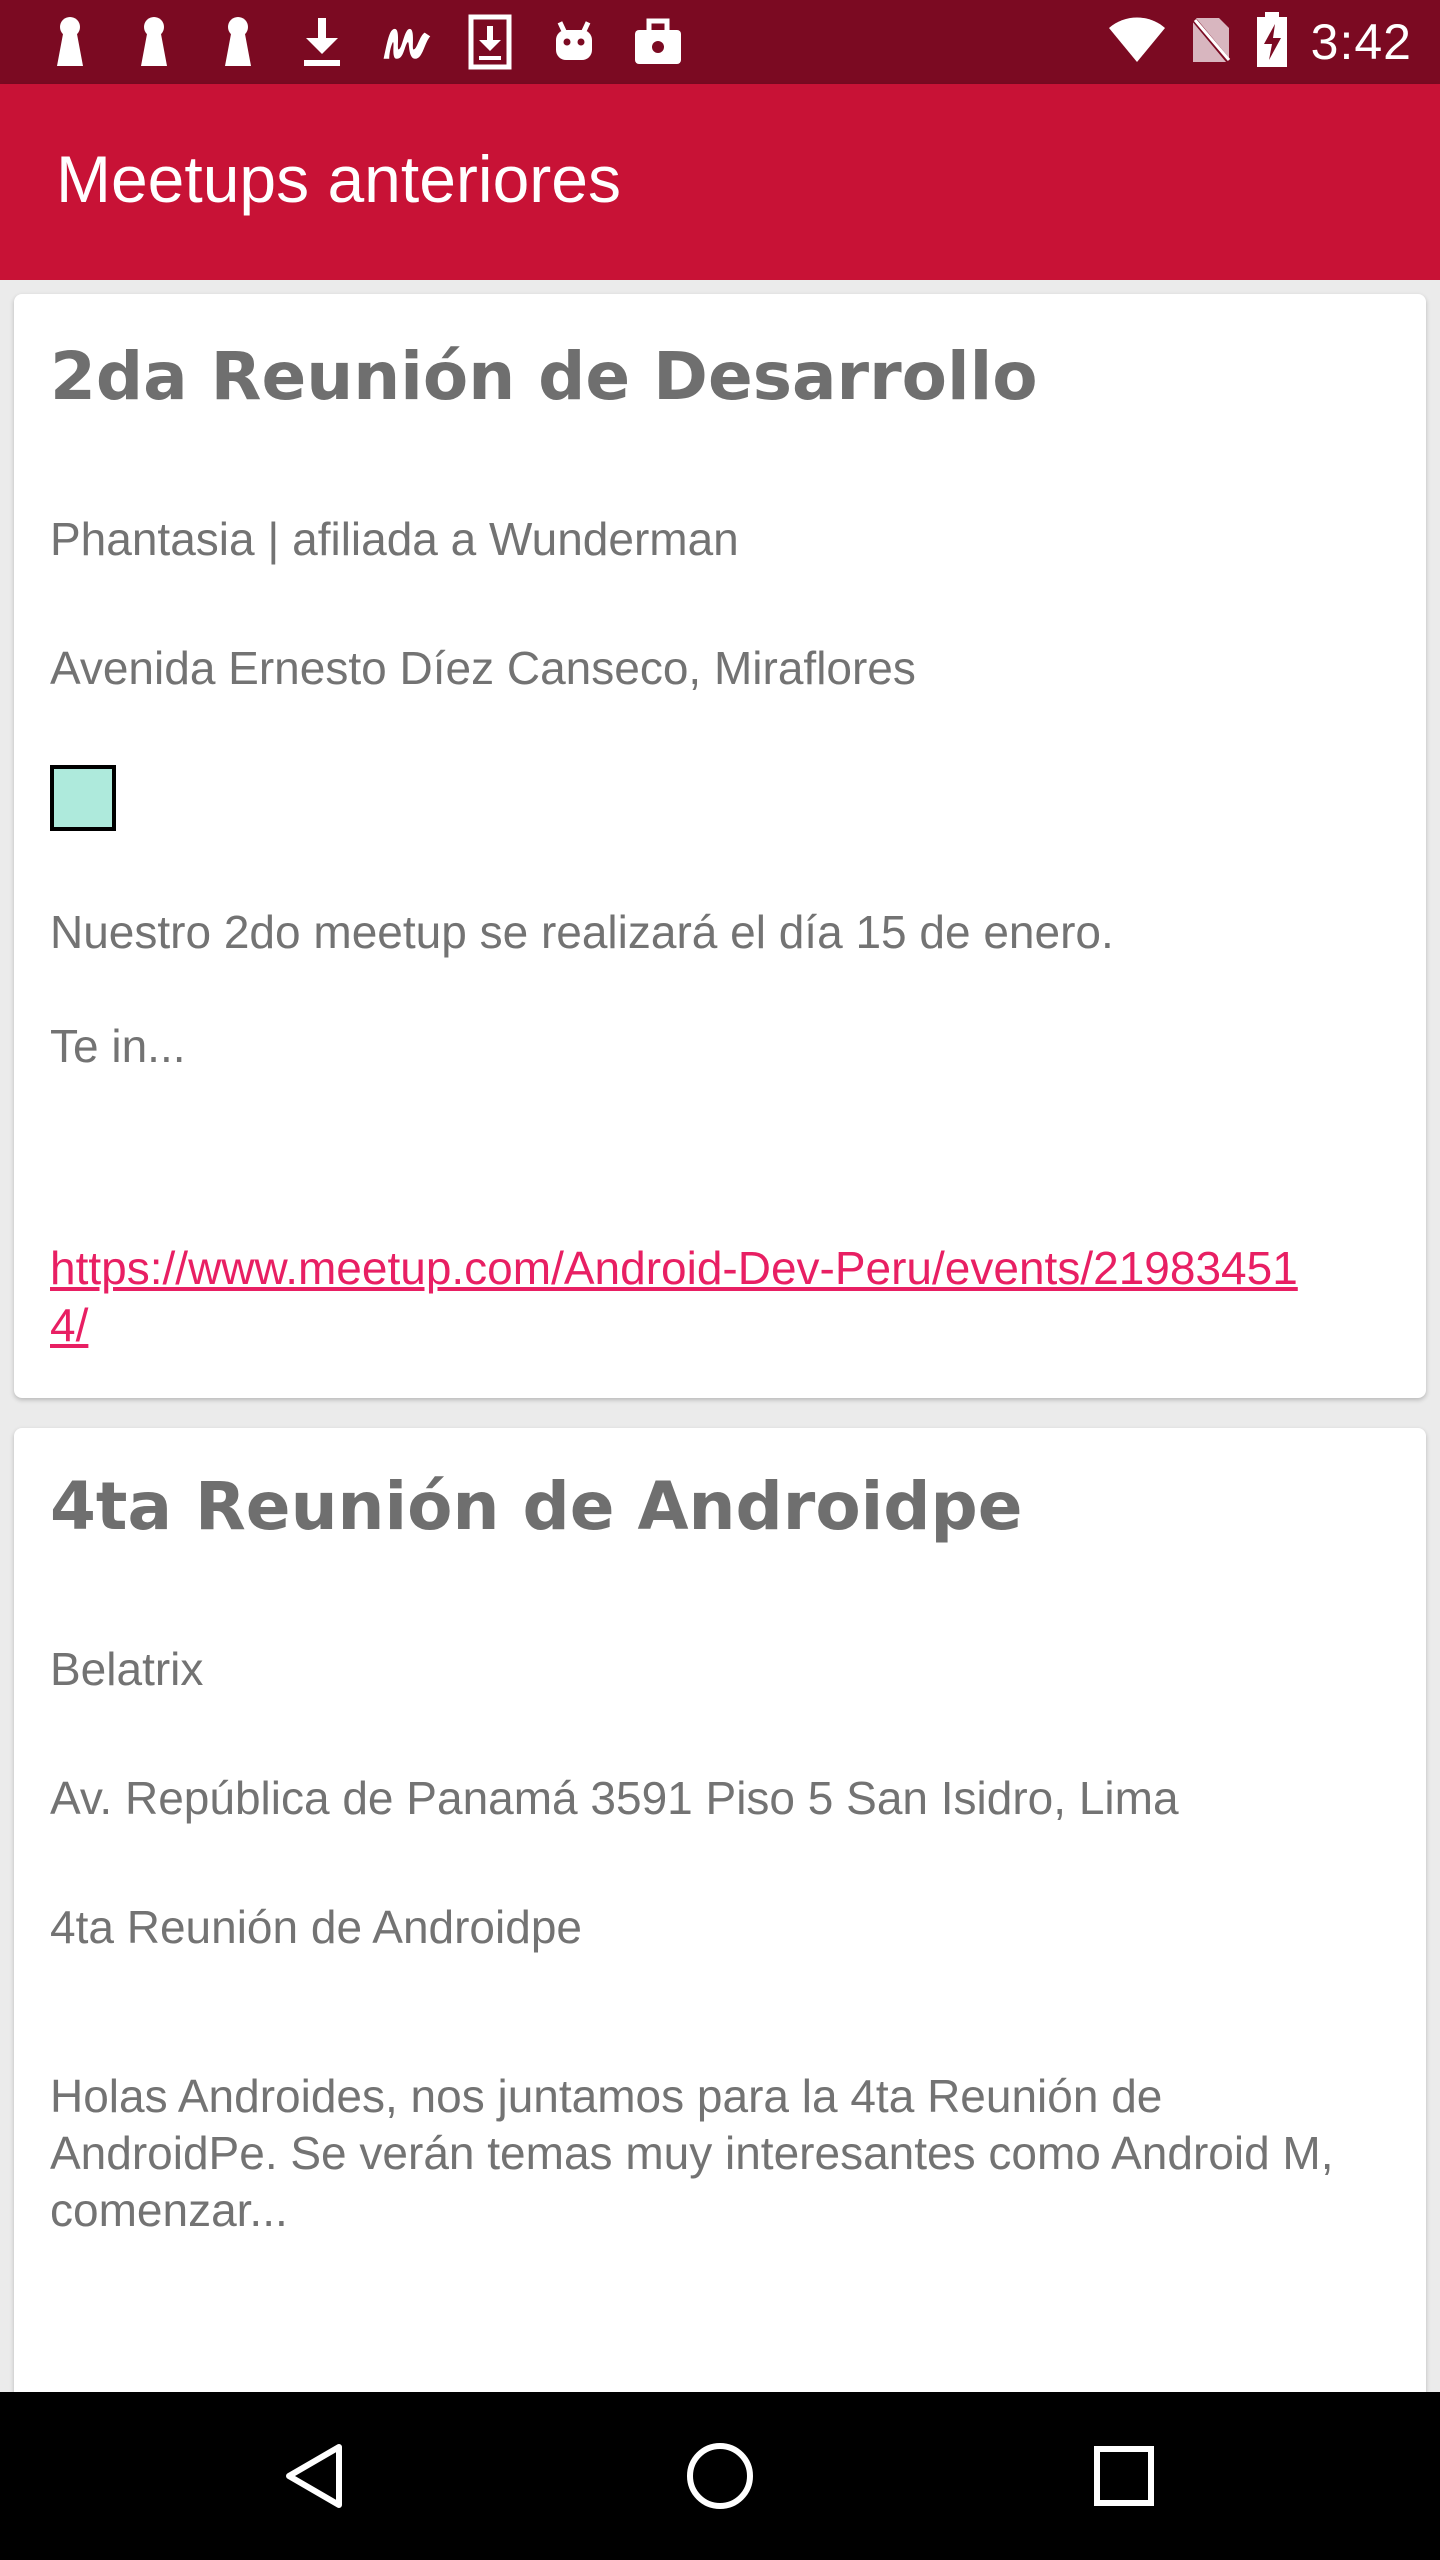 This screenshot has height=2560, width=1440. Describe the element at coordinates (1137, 42) in the screenshot. I see `wifi-icon` at that location.